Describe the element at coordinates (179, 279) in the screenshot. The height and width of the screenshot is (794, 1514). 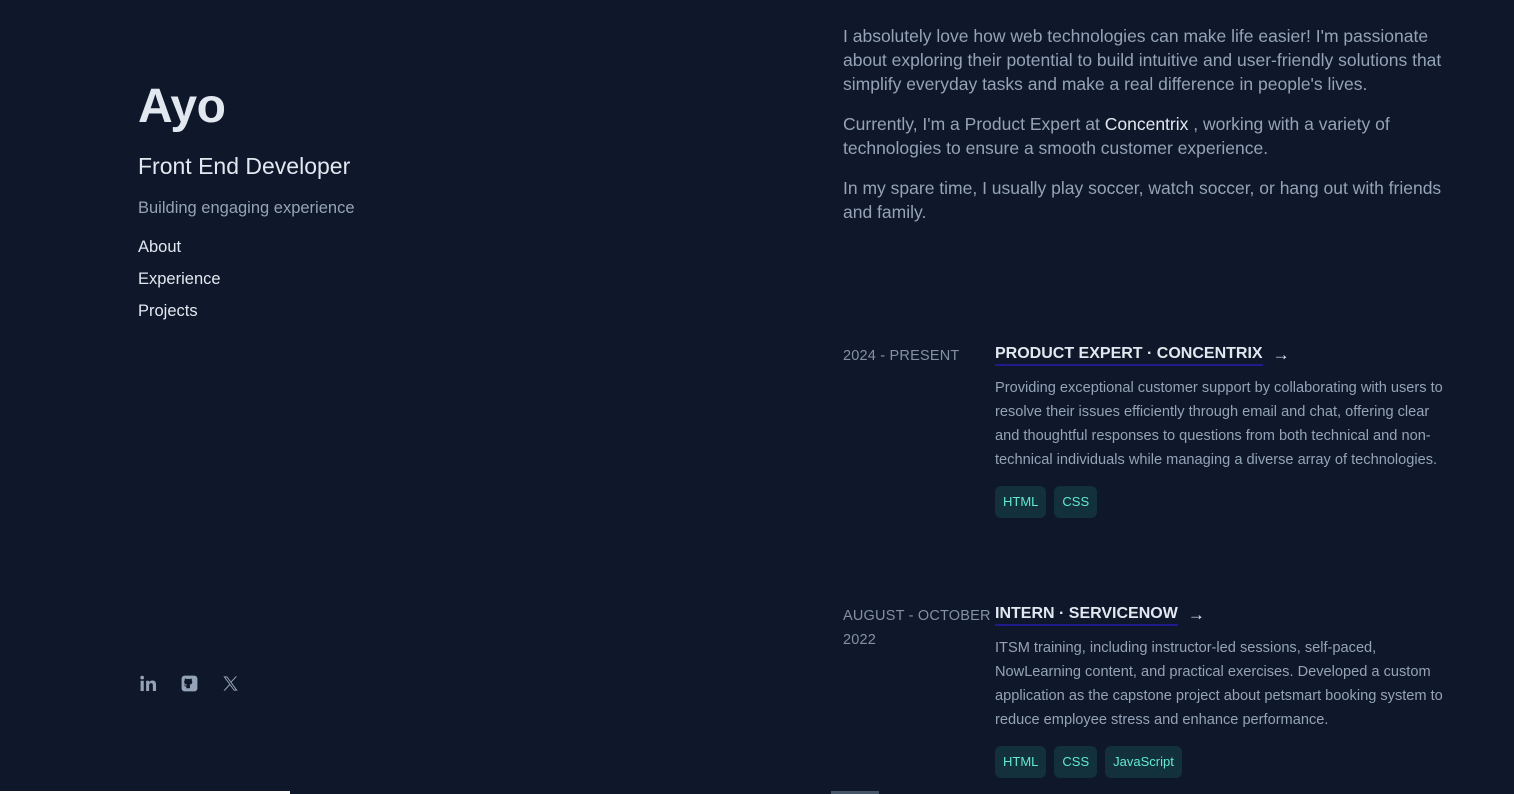
I see `nav-link-experience: Experience` at that location.